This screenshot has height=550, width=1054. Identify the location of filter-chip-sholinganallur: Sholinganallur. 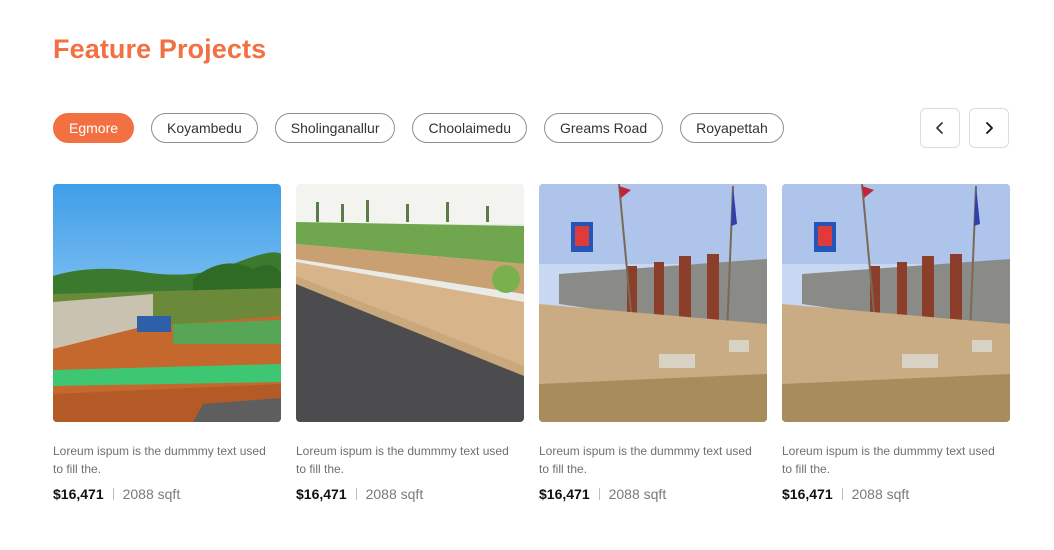
(335, 128).